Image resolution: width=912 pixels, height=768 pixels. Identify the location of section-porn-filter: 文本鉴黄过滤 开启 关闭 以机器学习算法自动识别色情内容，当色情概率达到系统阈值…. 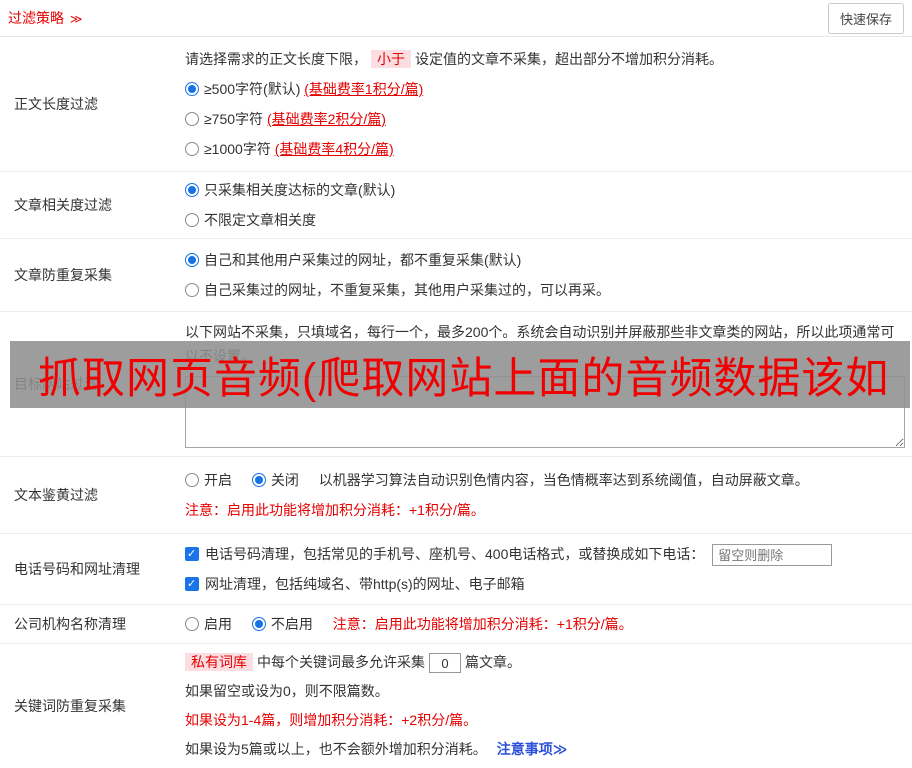
(456, 495).